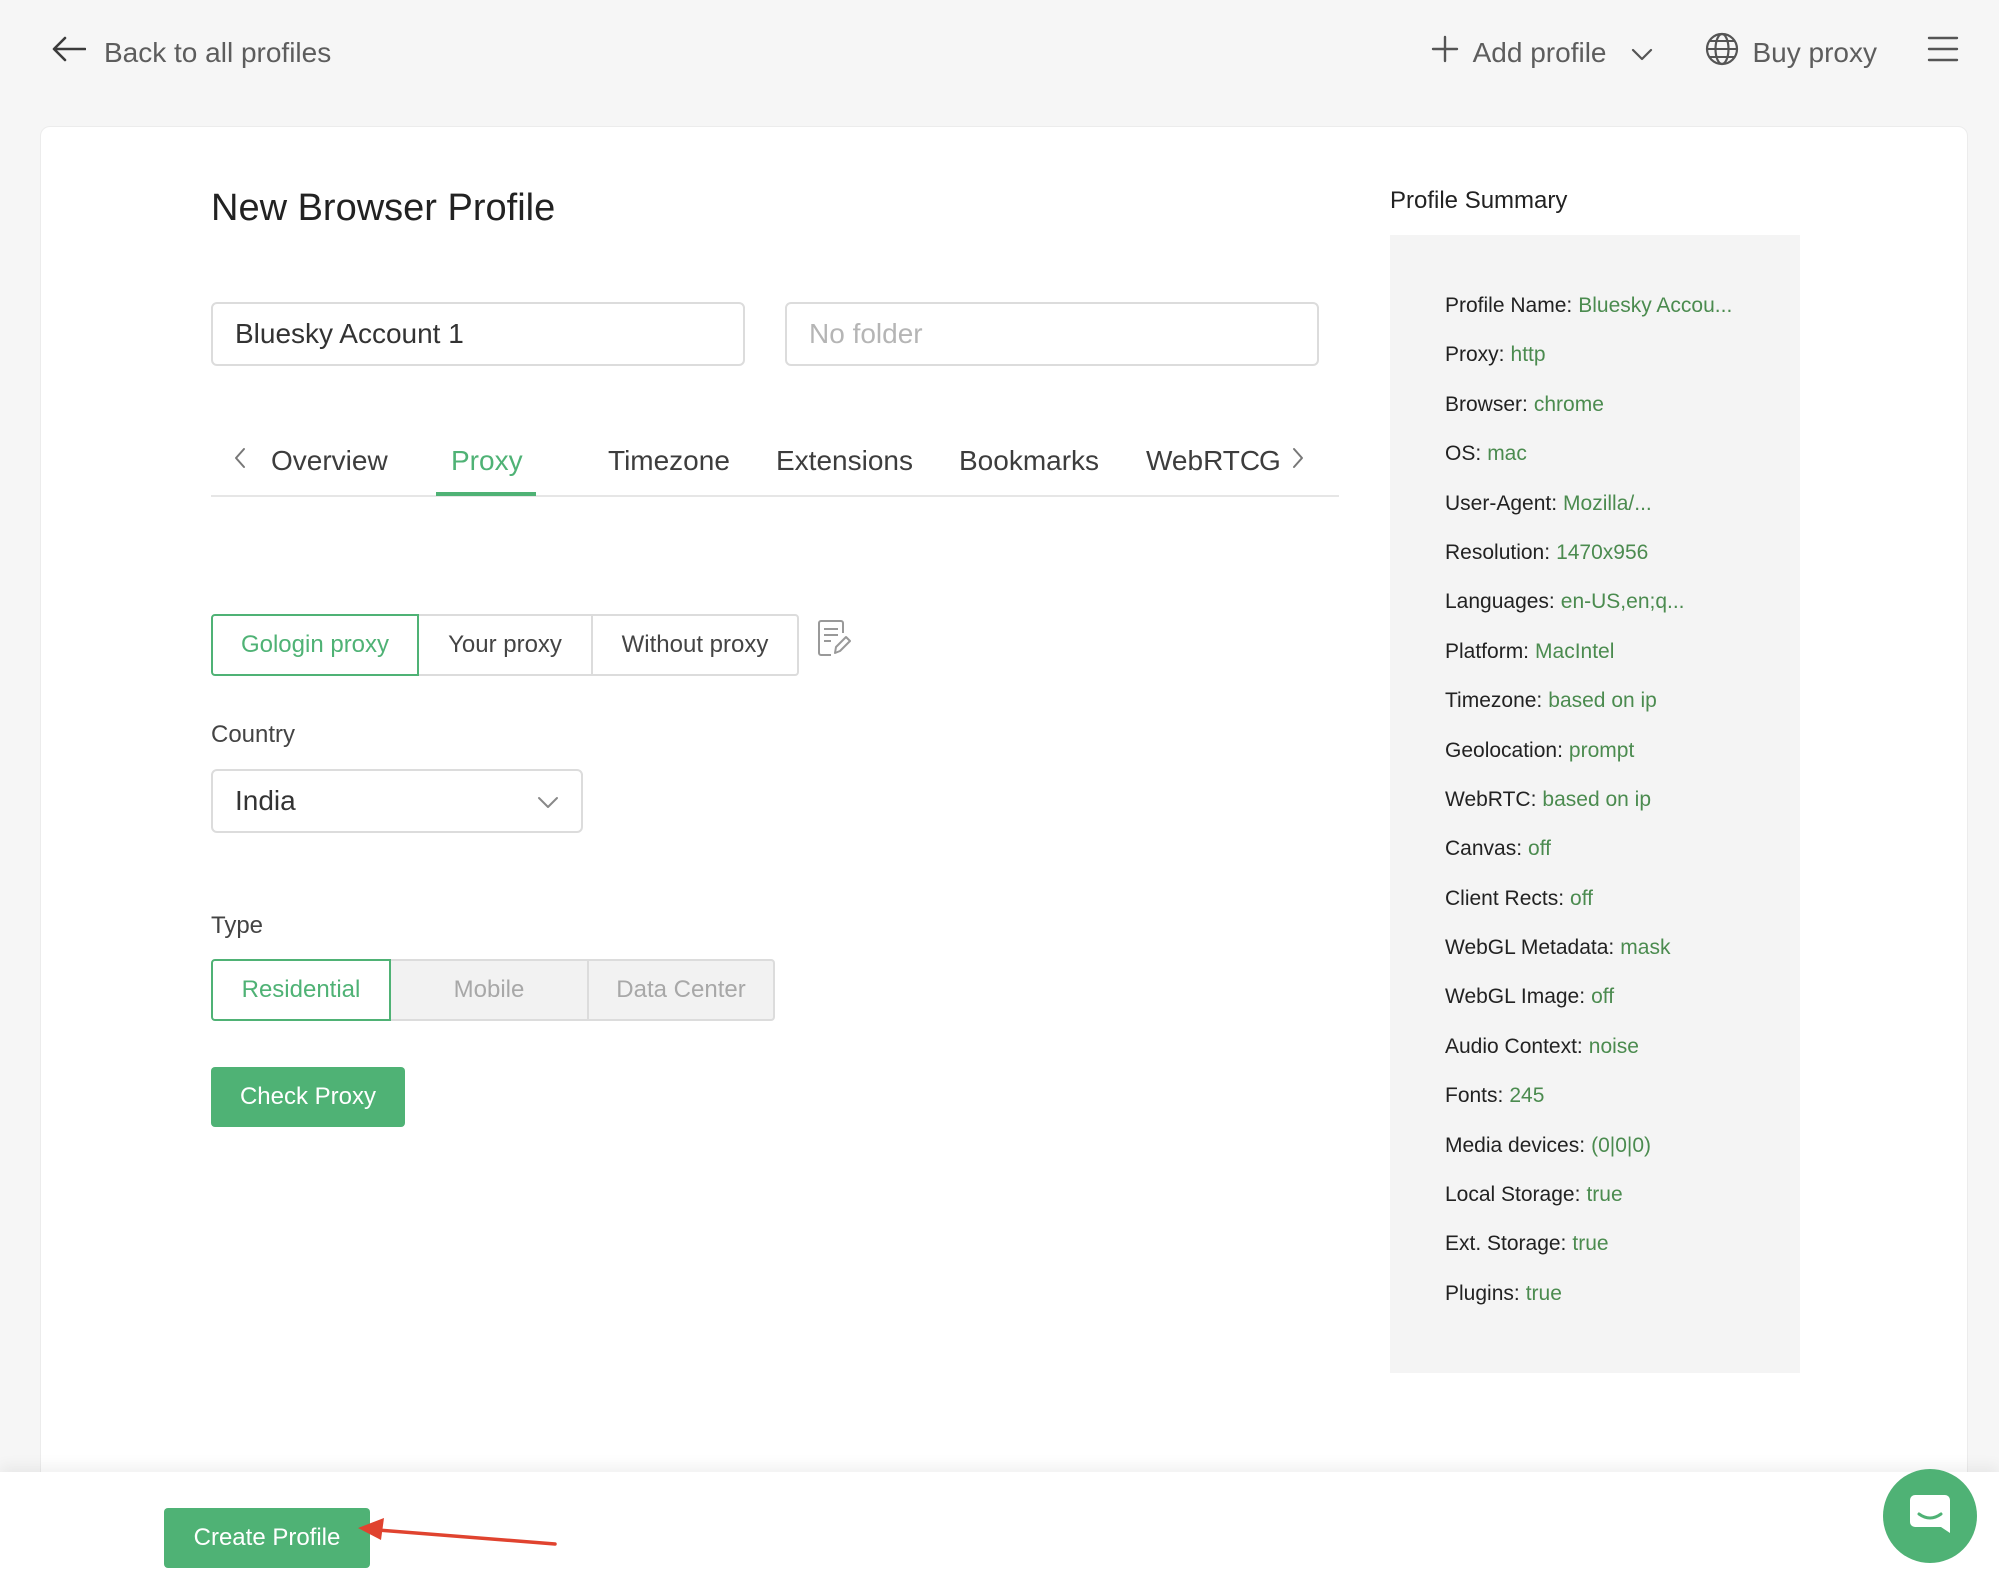  What do you see at coordinates (1029, 469) in the screenshot?
I see `tab-bookmarks: Bookmarks` at bounding box center [1029, 469].